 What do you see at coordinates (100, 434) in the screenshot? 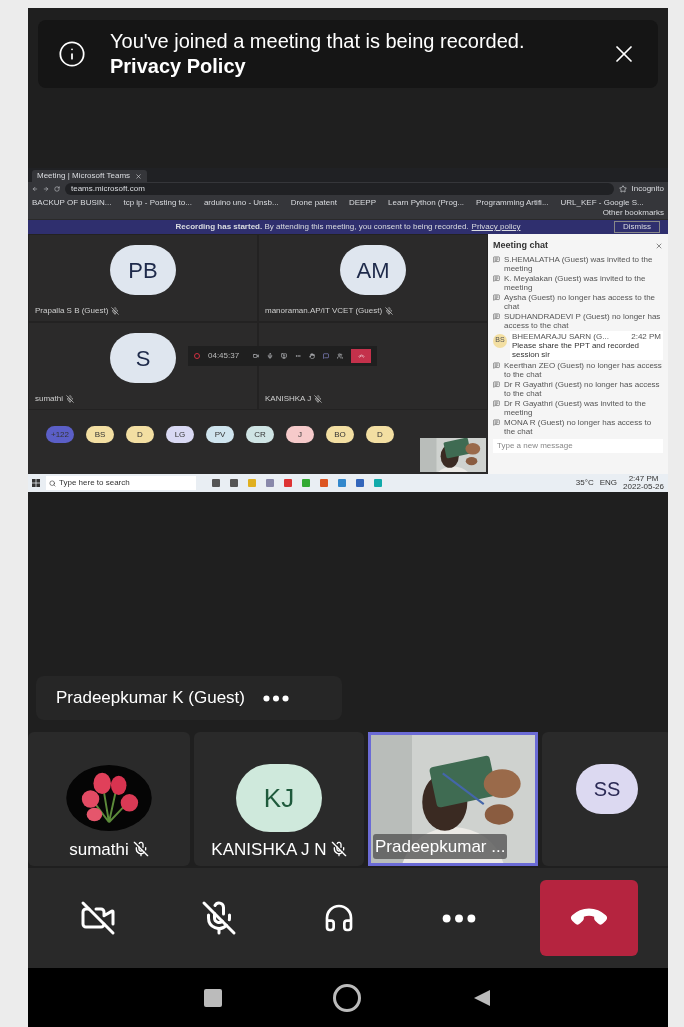
I see `participant-avatar: BS` at bounding box center [100, 434].